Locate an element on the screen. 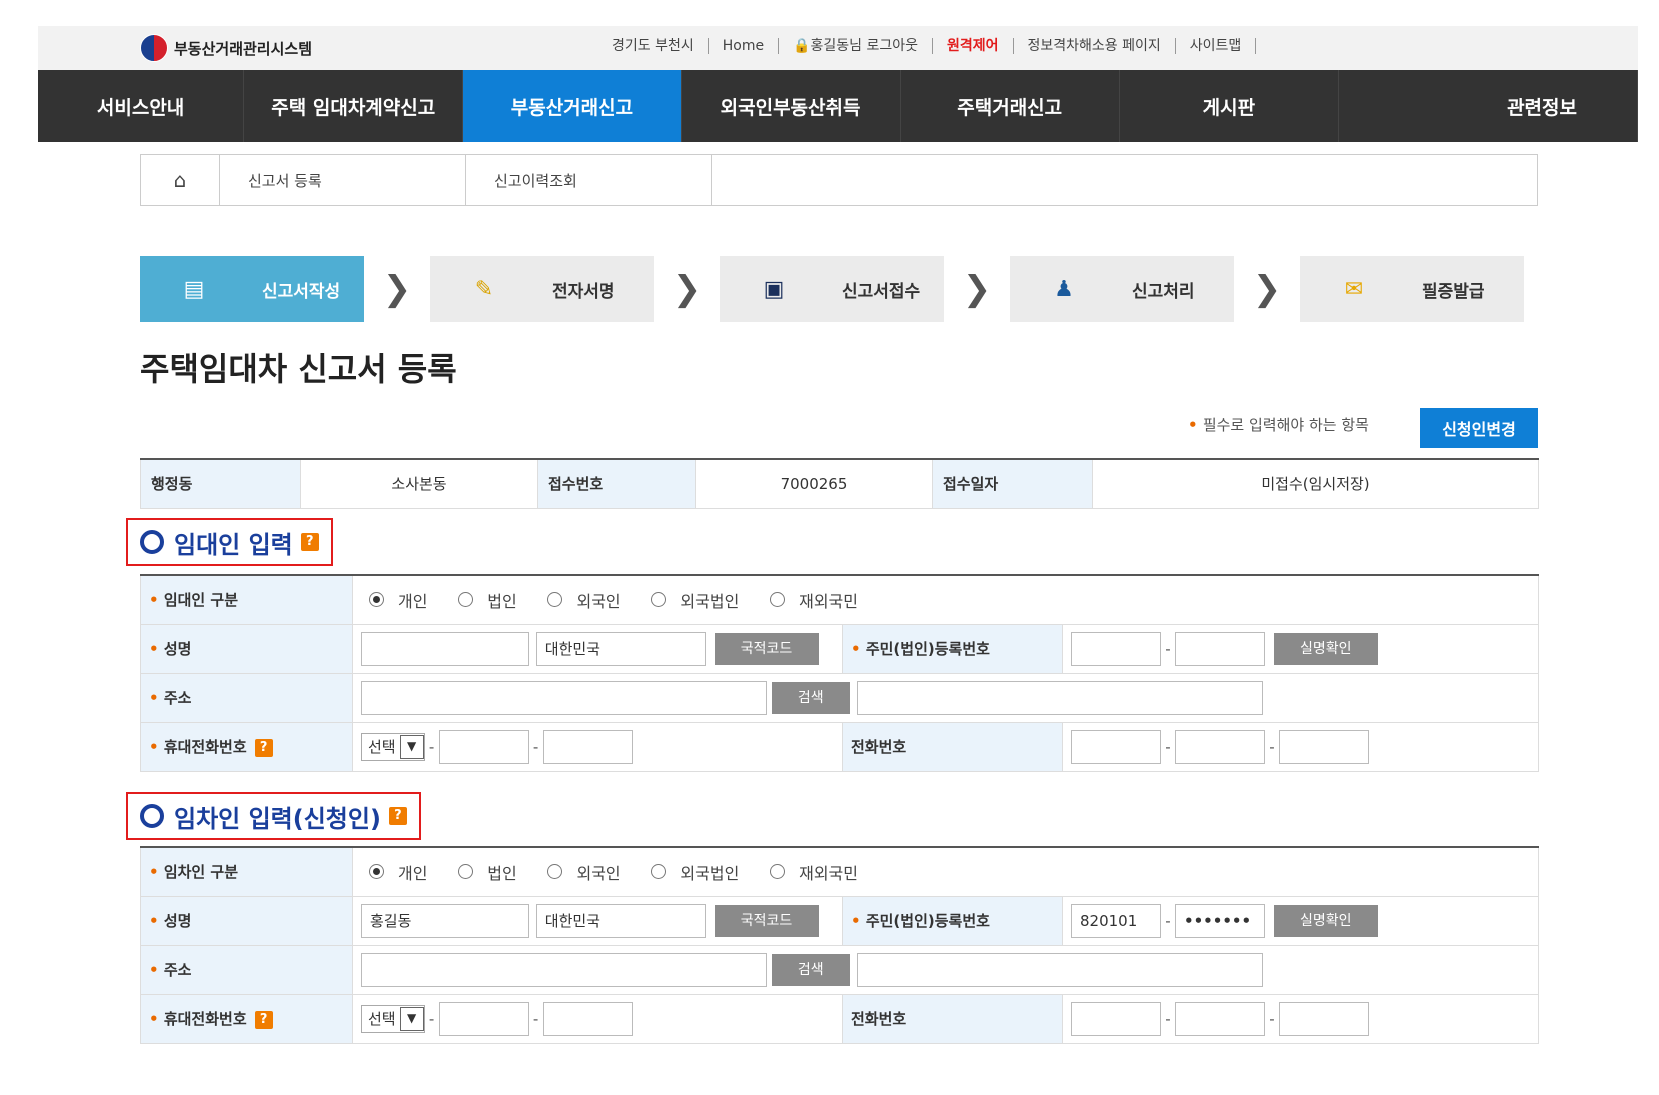 Image resolution: width=1659 pixels, height=1095 pixels. nav-item-board: 게시판 is located at coordinates (1229, 106).